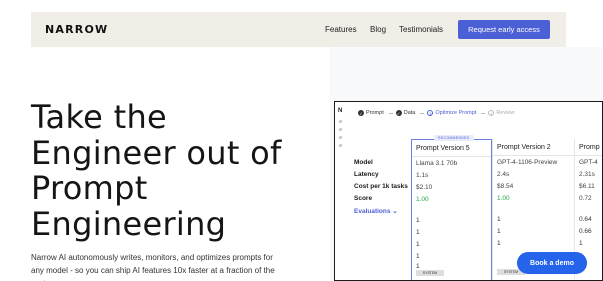  What do you see at coordinates (76, 29) in the screenshot?
I see `narrow-logo: NARROW` at bounding box center [76, 29].